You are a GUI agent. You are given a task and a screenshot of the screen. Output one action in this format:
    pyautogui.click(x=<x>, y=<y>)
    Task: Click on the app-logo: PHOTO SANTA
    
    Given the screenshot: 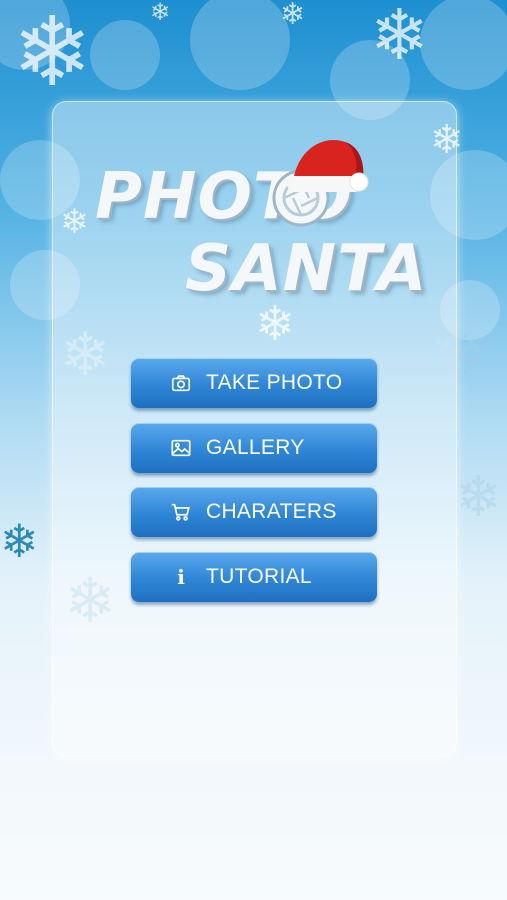 What is the action you would take?
    pyautogui.click(x=261, y=224)
    